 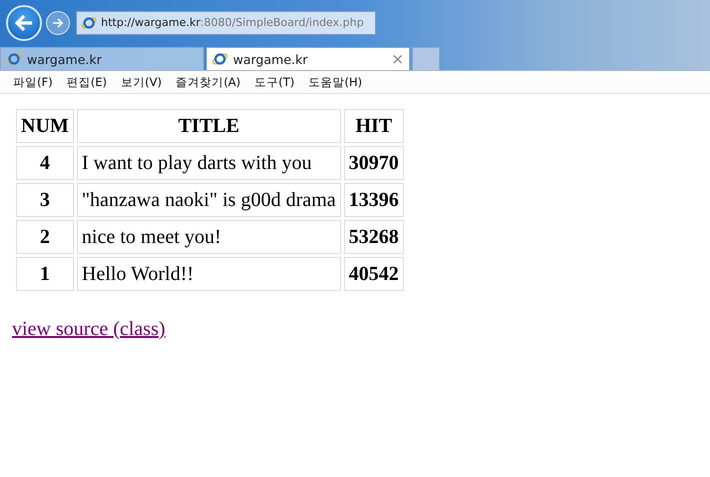 What do you see at coordinates (87, 82) in the screenshot?
I see `menu-item: 편집(E)` at bounding box center [87, 82].